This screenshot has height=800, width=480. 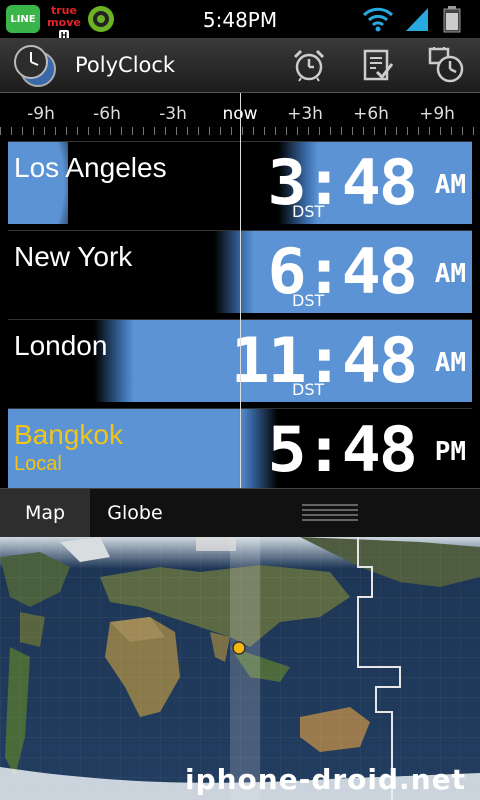 What do you see at coordinates (240, 512) in the screenshot?
I see `view-tabs: Map Globe` at bounding box center [240, 512].